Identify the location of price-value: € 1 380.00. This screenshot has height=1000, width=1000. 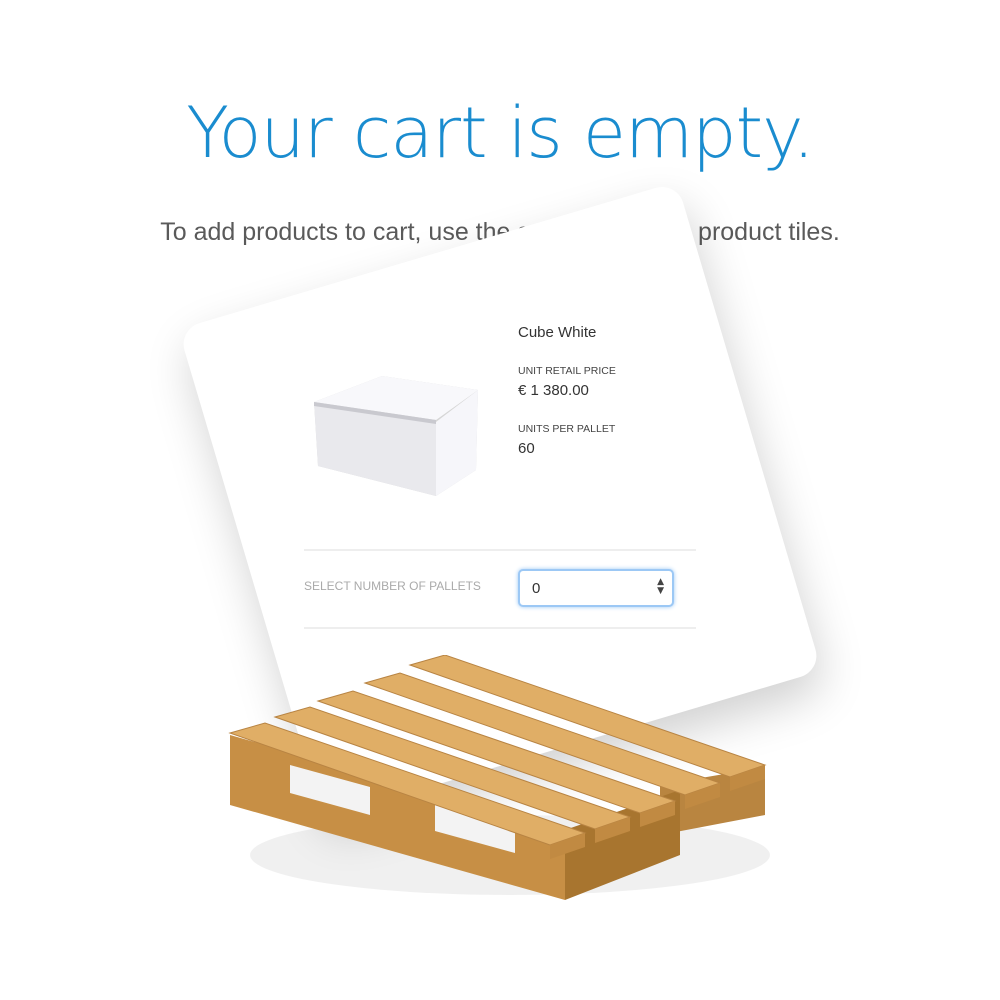
(553, 390).